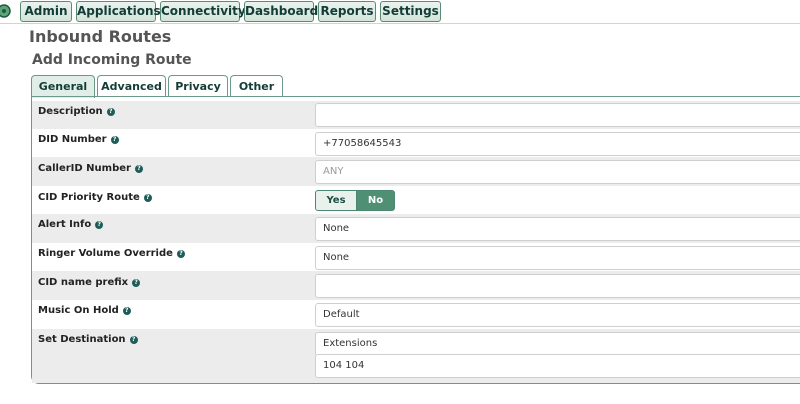 The image size is (800, 404). I want to click on cid-priority-route-label: CID Priority Route?, so click(95, 197).